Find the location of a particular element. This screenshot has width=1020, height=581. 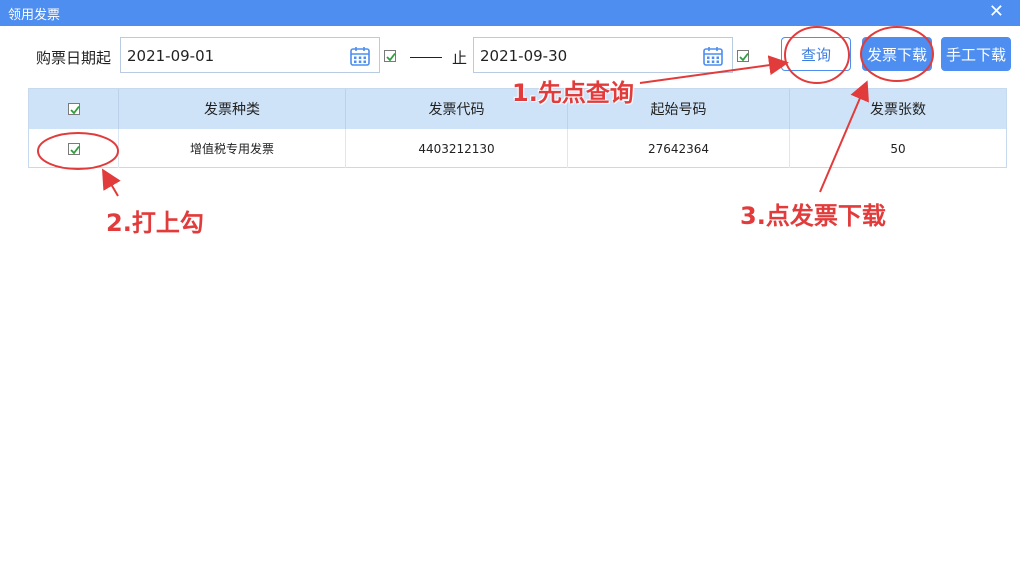

window-title: 领用发票 is located at coordinates (34, 15).